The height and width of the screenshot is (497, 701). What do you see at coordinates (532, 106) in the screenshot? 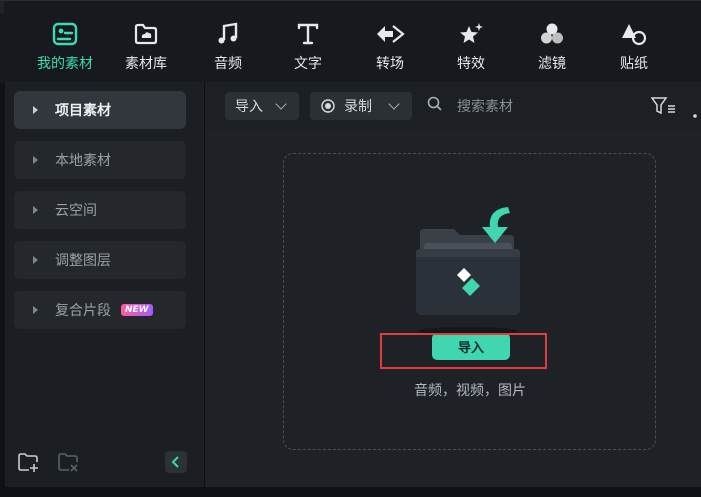
I see `search-bar: 搜索素材` at bounding box center [532, 106].